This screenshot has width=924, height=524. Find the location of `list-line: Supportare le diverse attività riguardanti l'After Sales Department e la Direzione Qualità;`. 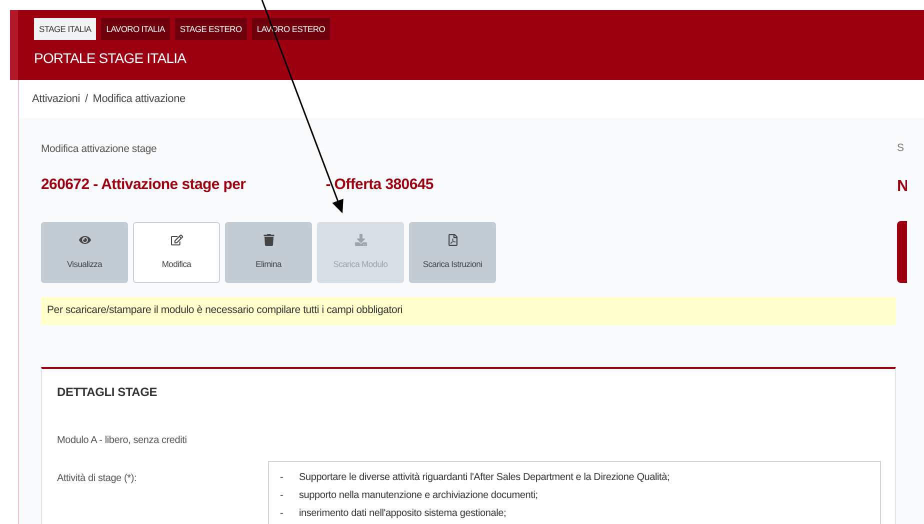

list-line: Supportare le diverse attività riguardanti l'After Sales Department e la Direzione Qualità; is located at coordinates (484, 478).